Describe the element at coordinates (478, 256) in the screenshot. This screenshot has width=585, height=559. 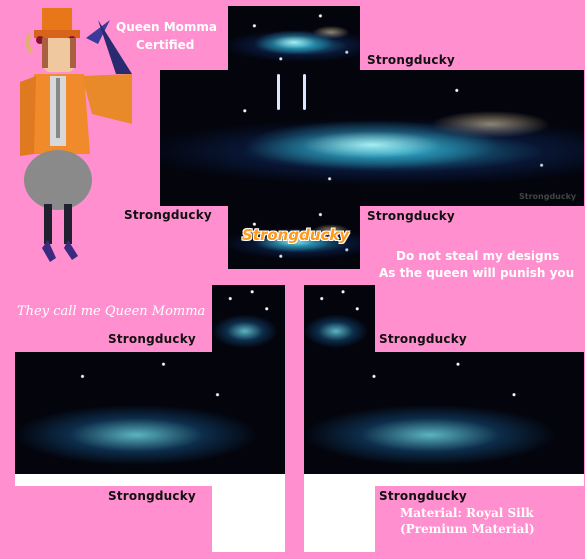
I see `warning-line1: Do not steal my designs` at that location.